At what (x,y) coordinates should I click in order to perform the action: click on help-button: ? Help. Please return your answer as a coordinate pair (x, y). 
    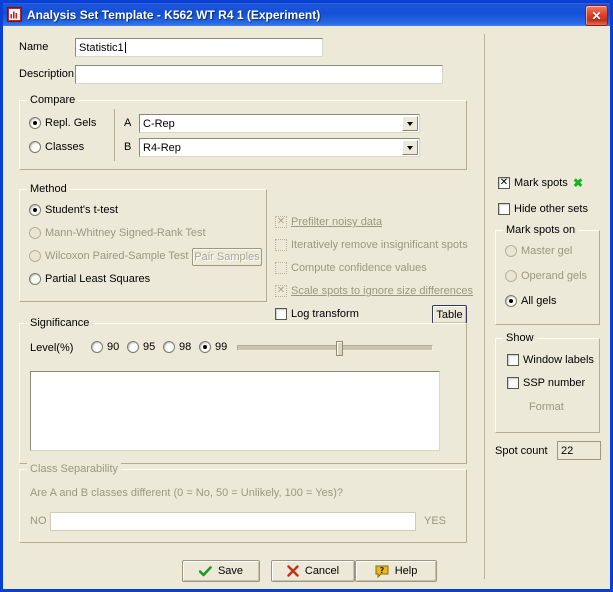
    Looking at the image, I should click on (396, 571).